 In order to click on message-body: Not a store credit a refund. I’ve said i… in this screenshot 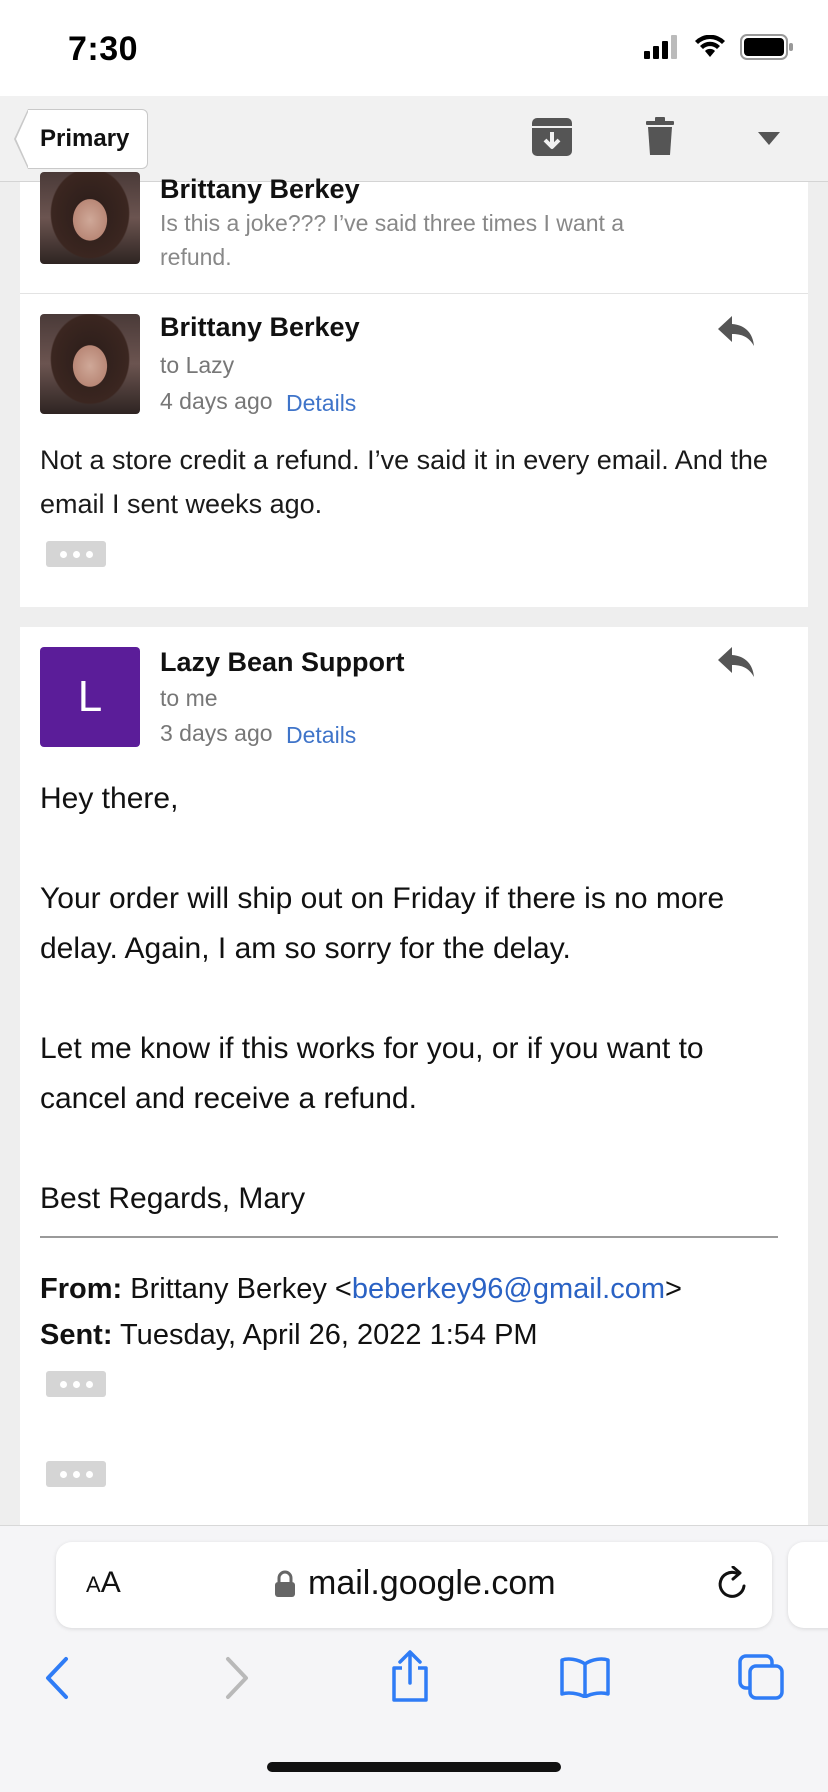, I will do `click(404, 482)`.